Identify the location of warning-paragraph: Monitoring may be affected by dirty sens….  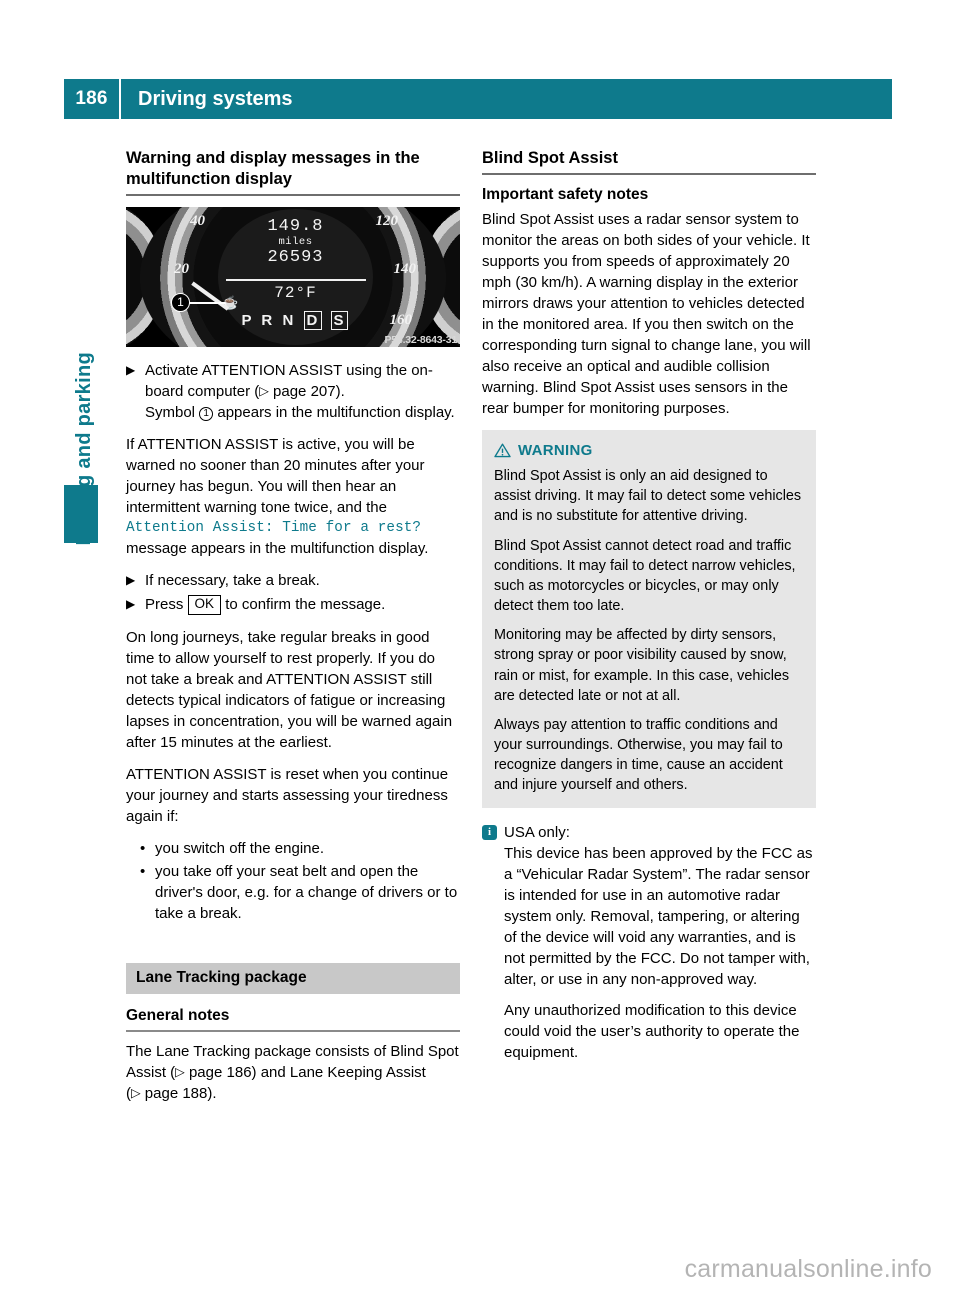
(642, 665).